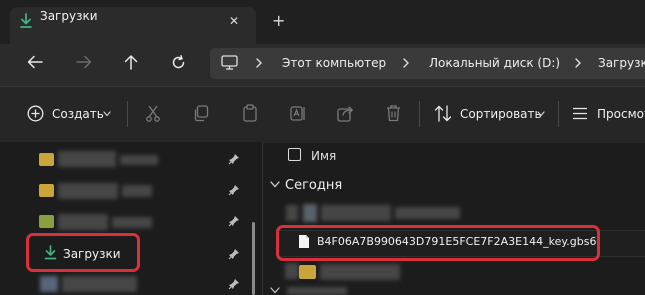  I want to click on select-all-checkbox, so click(294, 154).